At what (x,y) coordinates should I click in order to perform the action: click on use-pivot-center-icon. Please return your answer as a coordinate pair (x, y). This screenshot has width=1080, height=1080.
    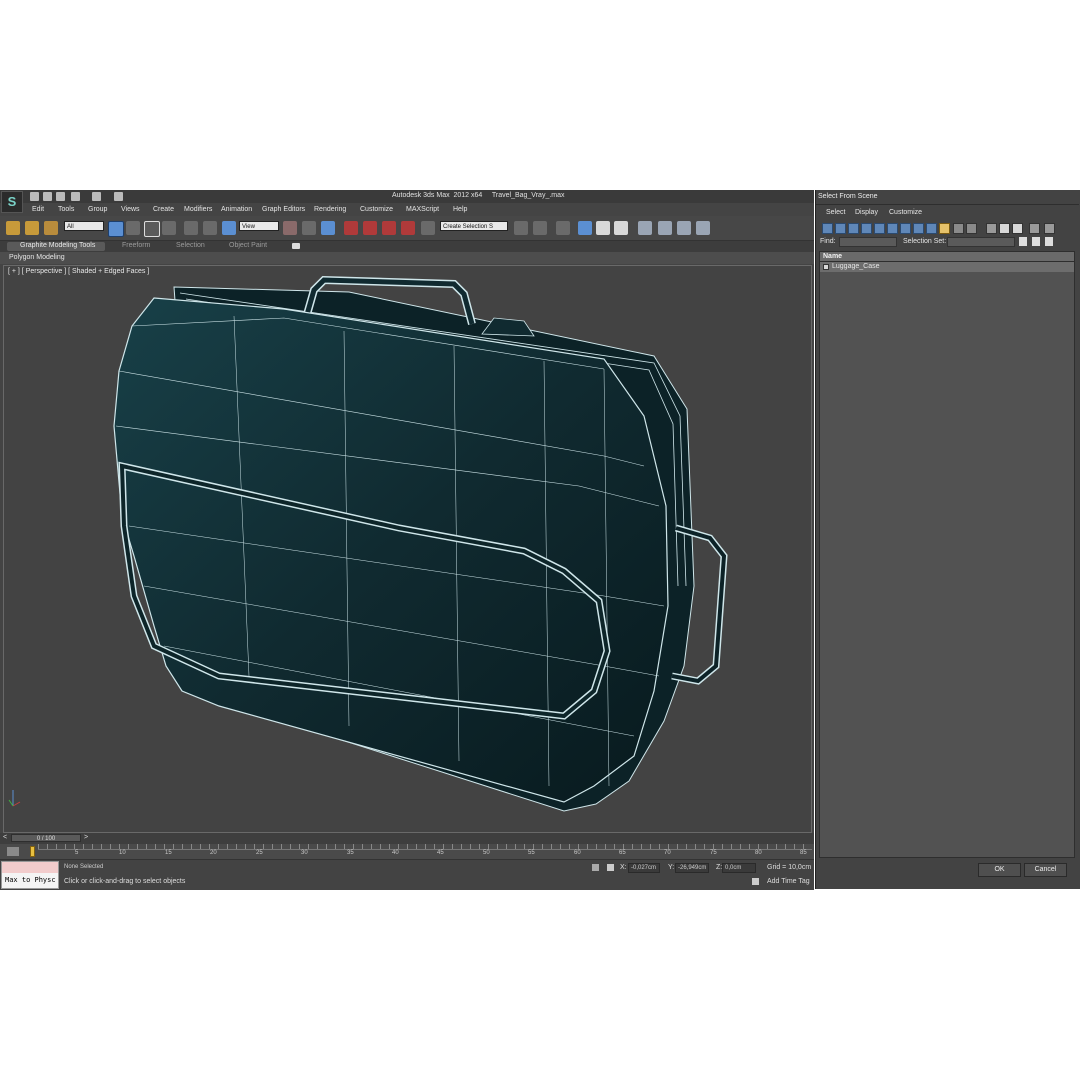
    Looking at the image, I should click on (290, 228).